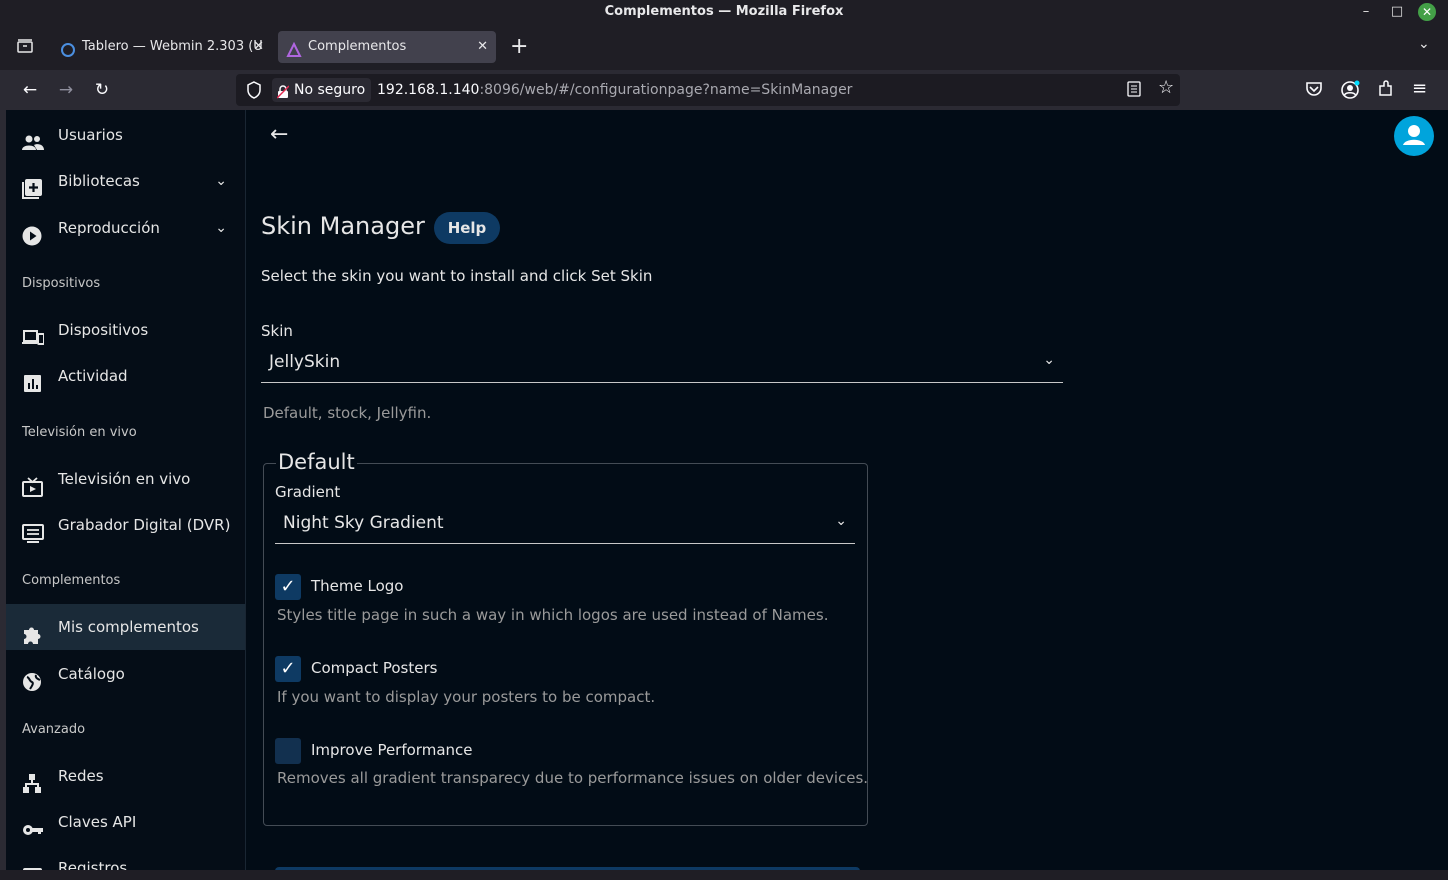  I want to click on insecure-lock-icon, so click(283, 95).